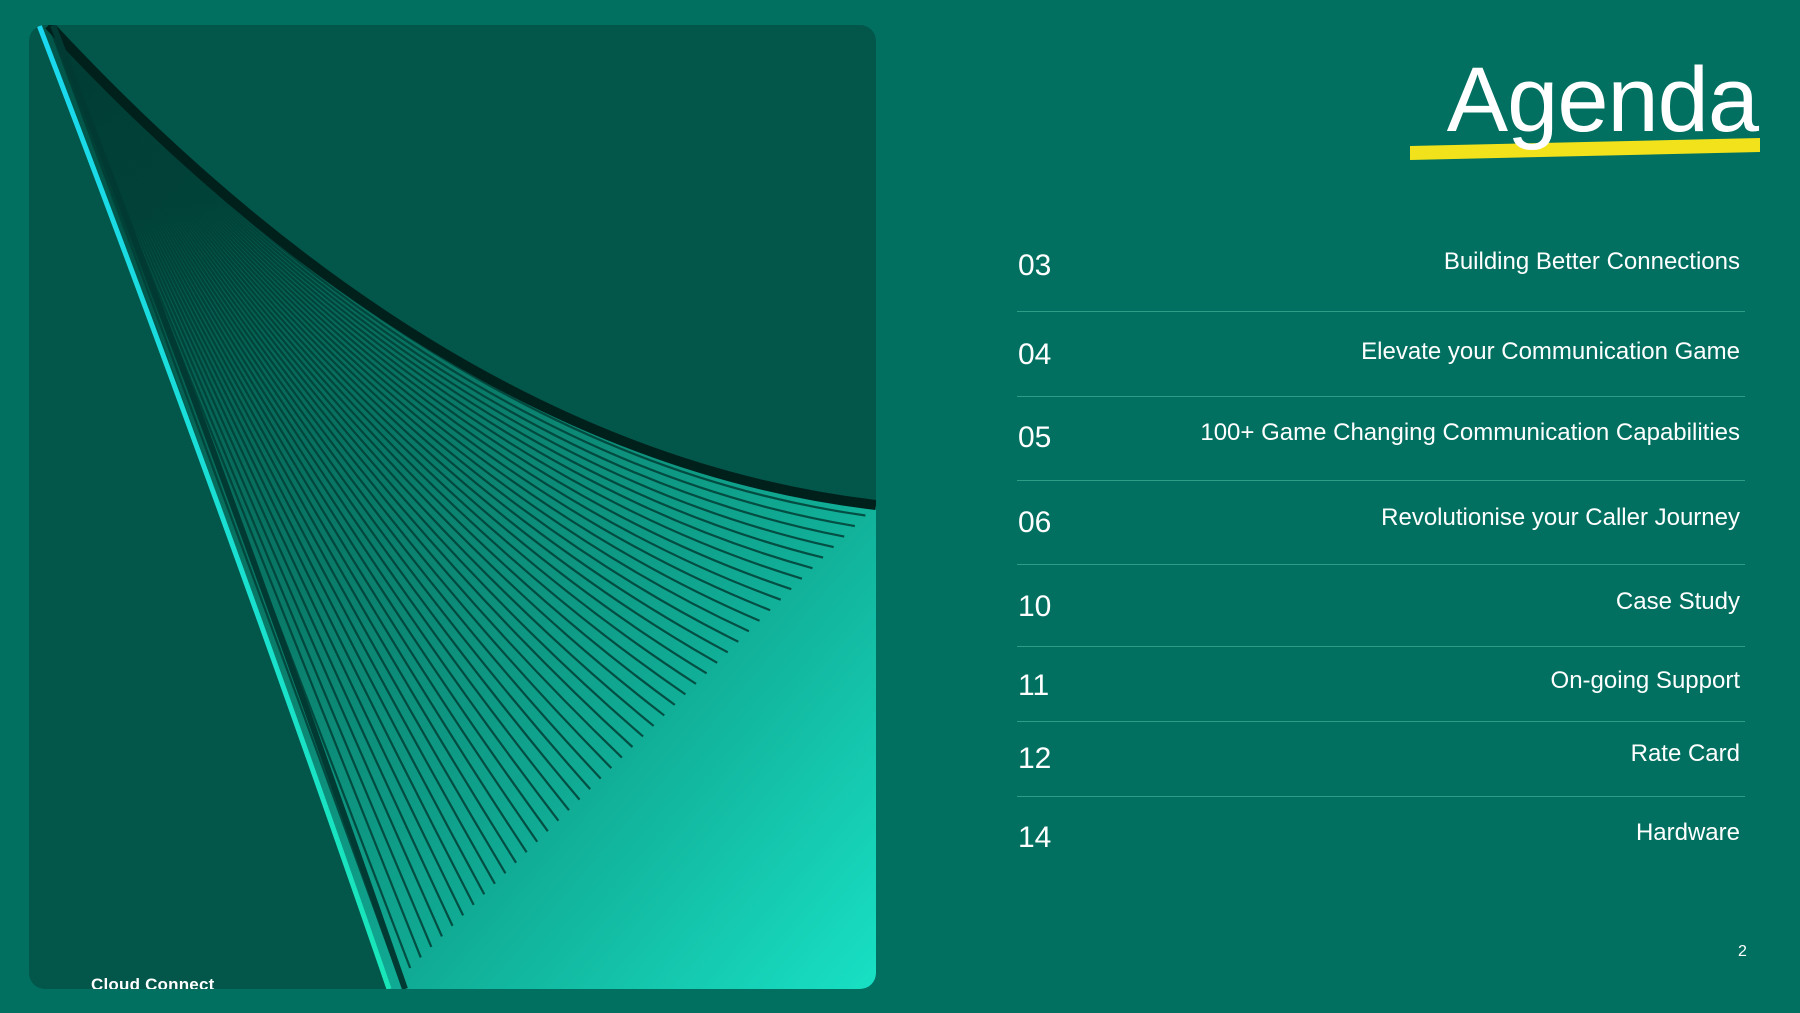  What do you see at coordinates (1381, 606) in the screenshot?
I see `agenda-item: 10 Case Study` at bounding box center [1381, 606].